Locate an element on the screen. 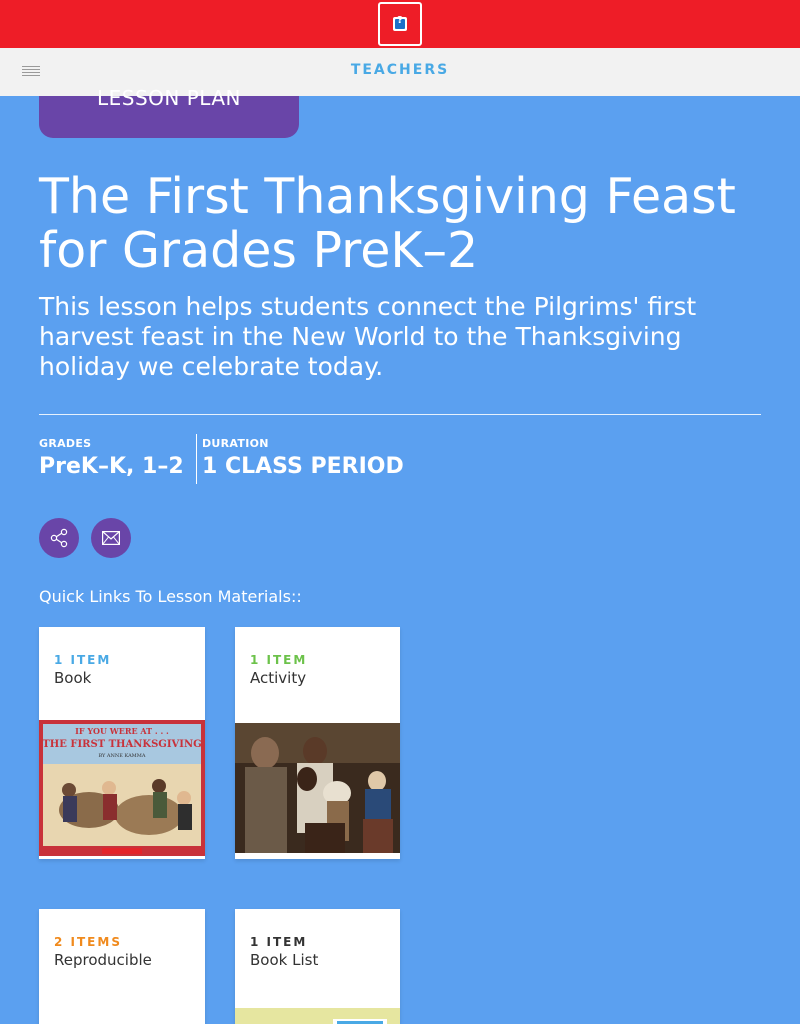  activity-photo-image is located at coordinates (317, 788).